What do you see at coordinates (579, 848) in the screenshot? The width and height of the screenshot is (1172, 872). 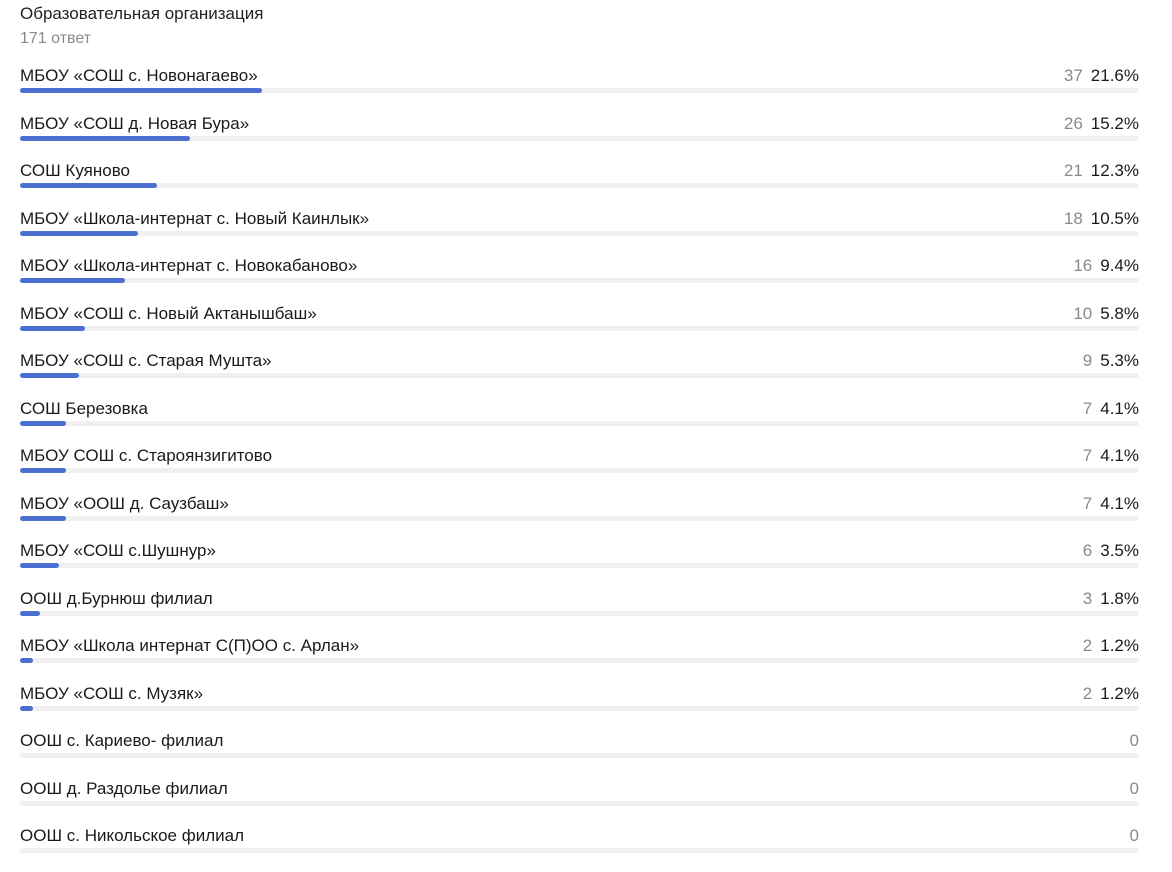 I see `bar-row: ООШ с. Никольское филиал 0` at bounding box center [579, 848].